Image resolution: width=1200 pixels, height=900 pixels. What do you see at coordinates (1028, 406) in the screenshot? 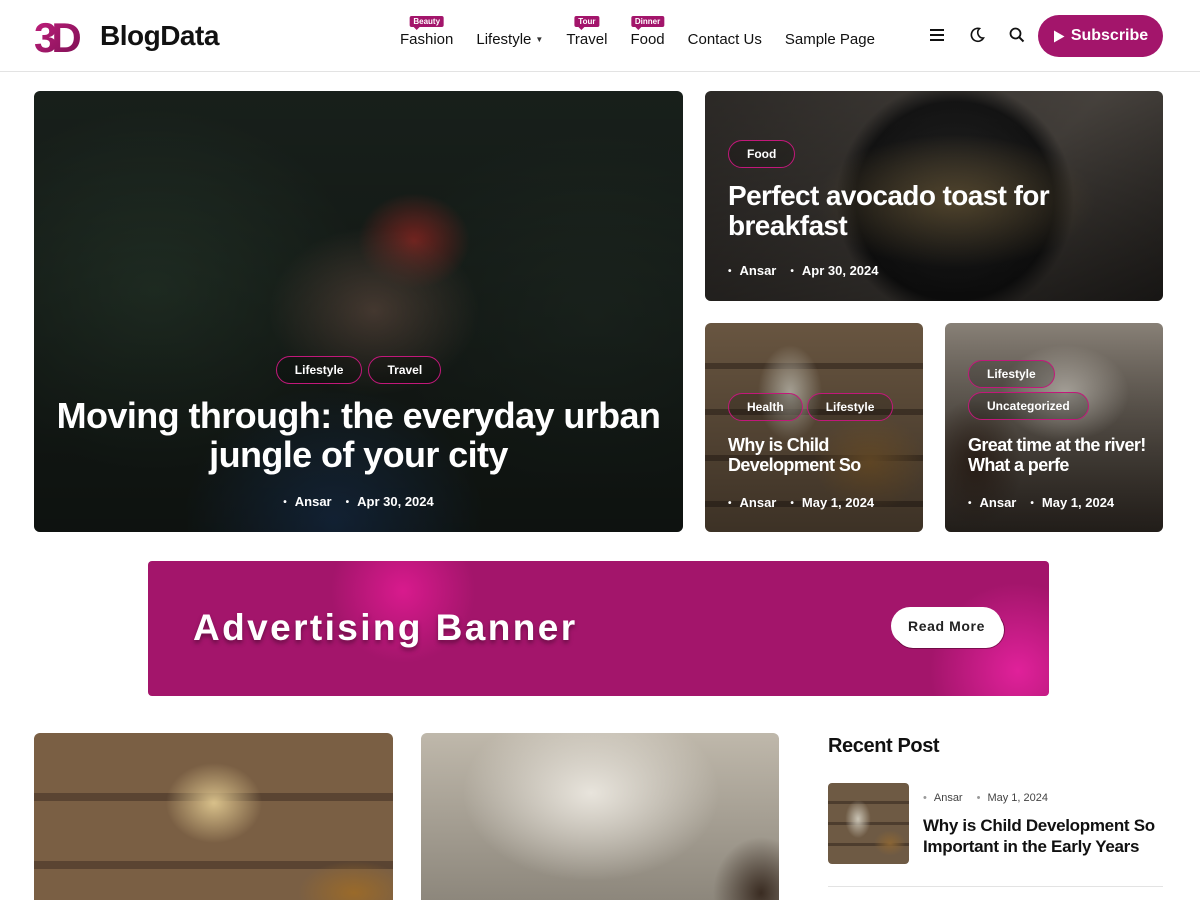
I see `category-chip: Uncategorized` at bounding box center [1028, 406].